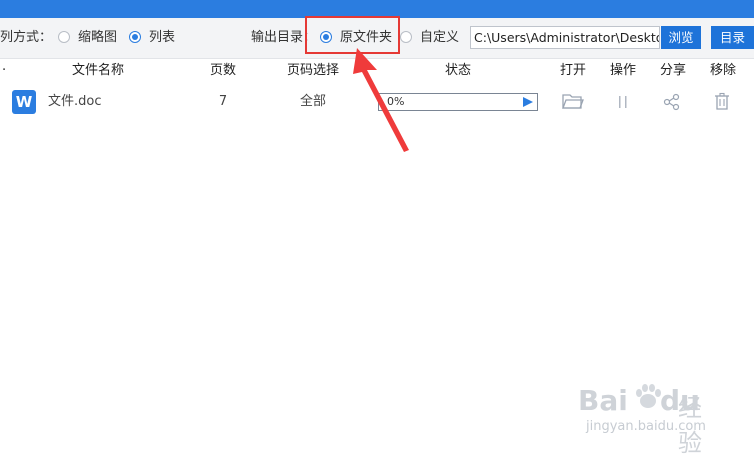 This screenshot has height=458, width=754. I want to click on header-page-selection: 页码选择, so click(312, 70).